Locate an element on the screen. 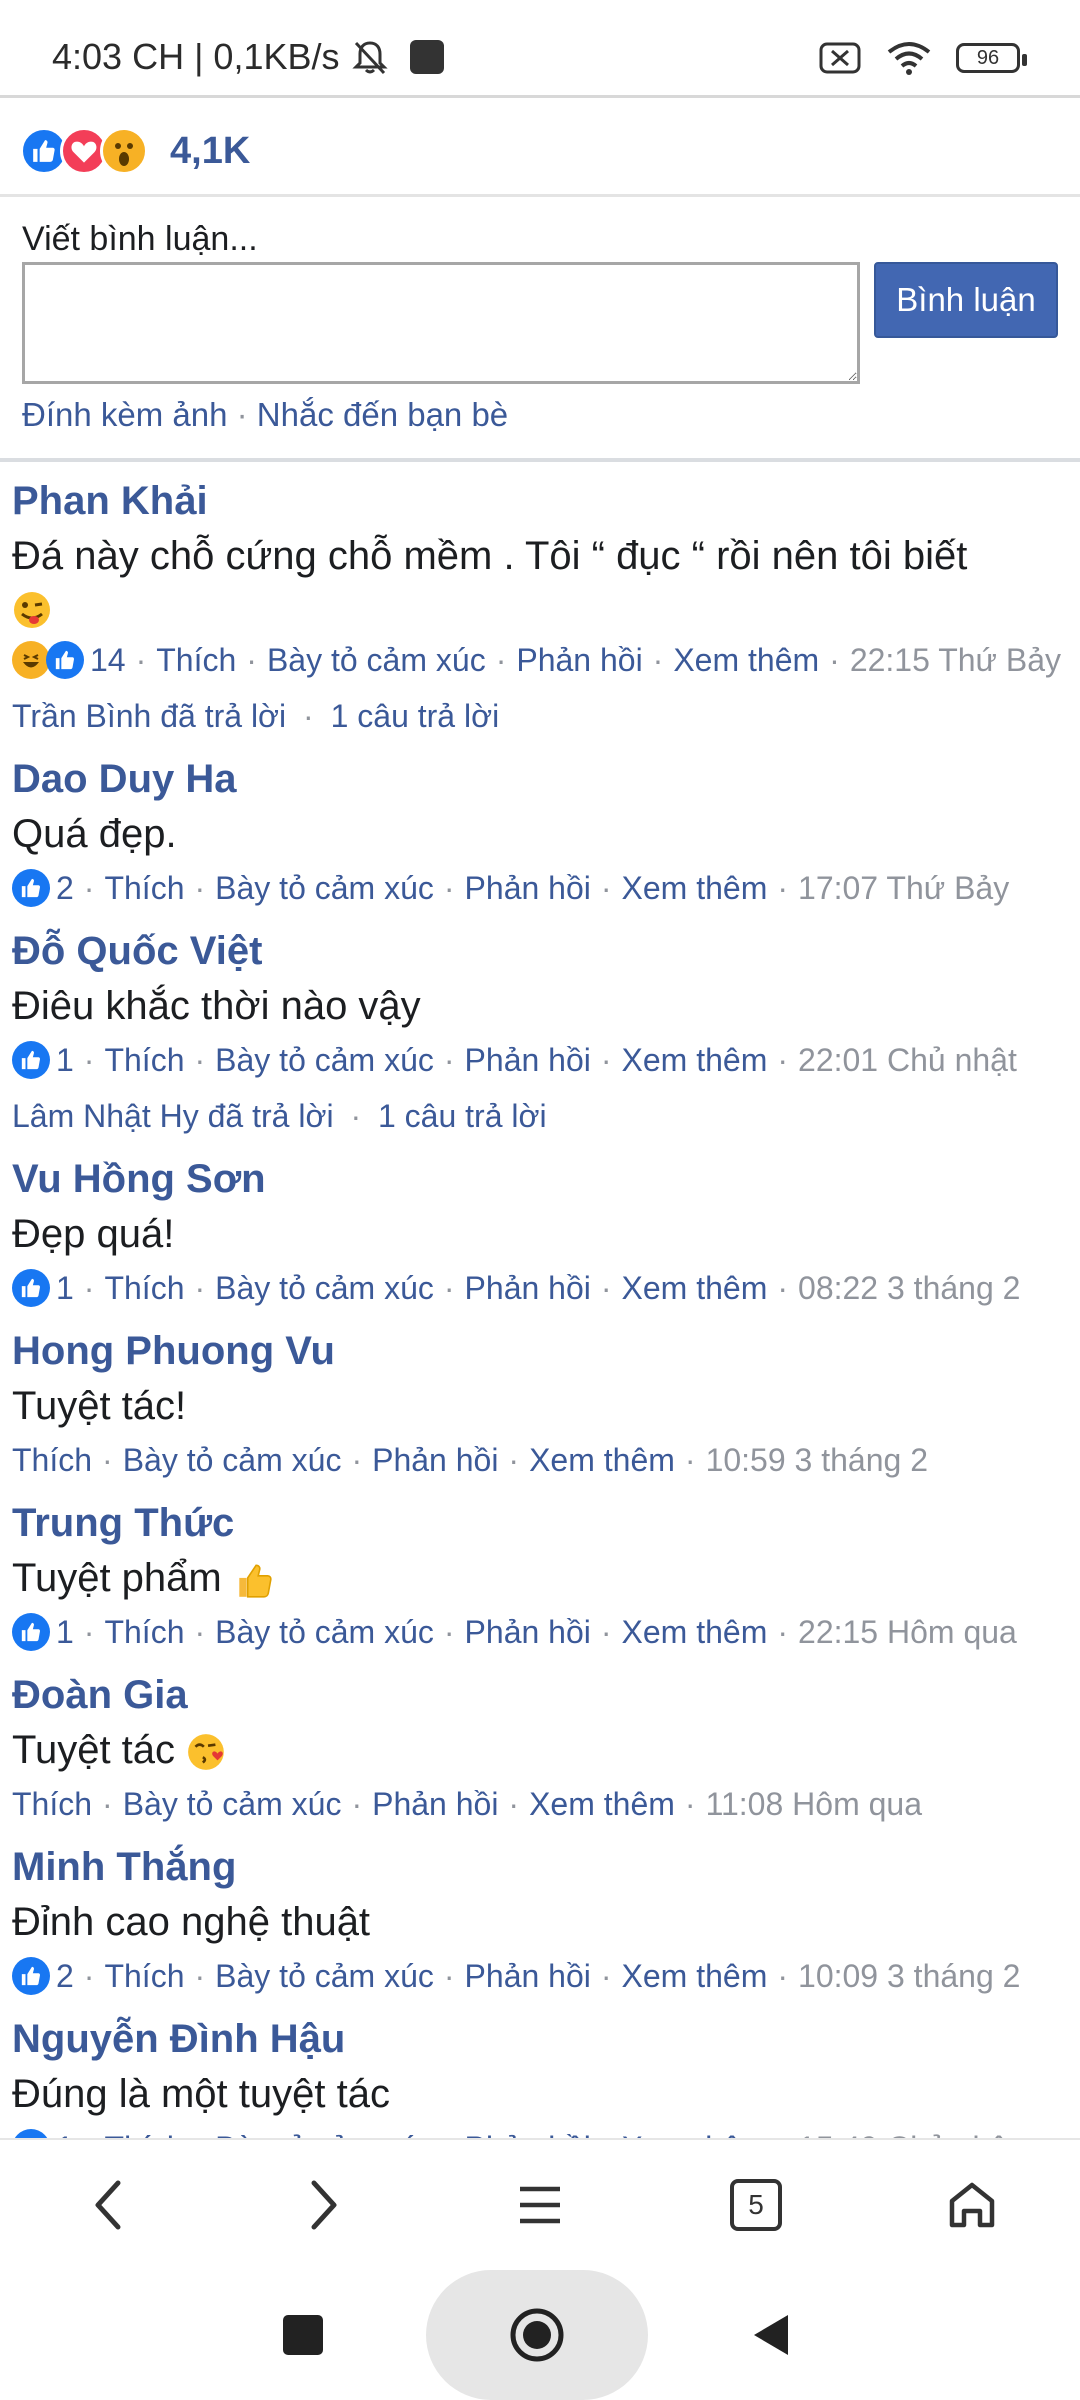  status-time-speed: 4:03 CH | 0,1KB/s is located at coordinates (196, 56).